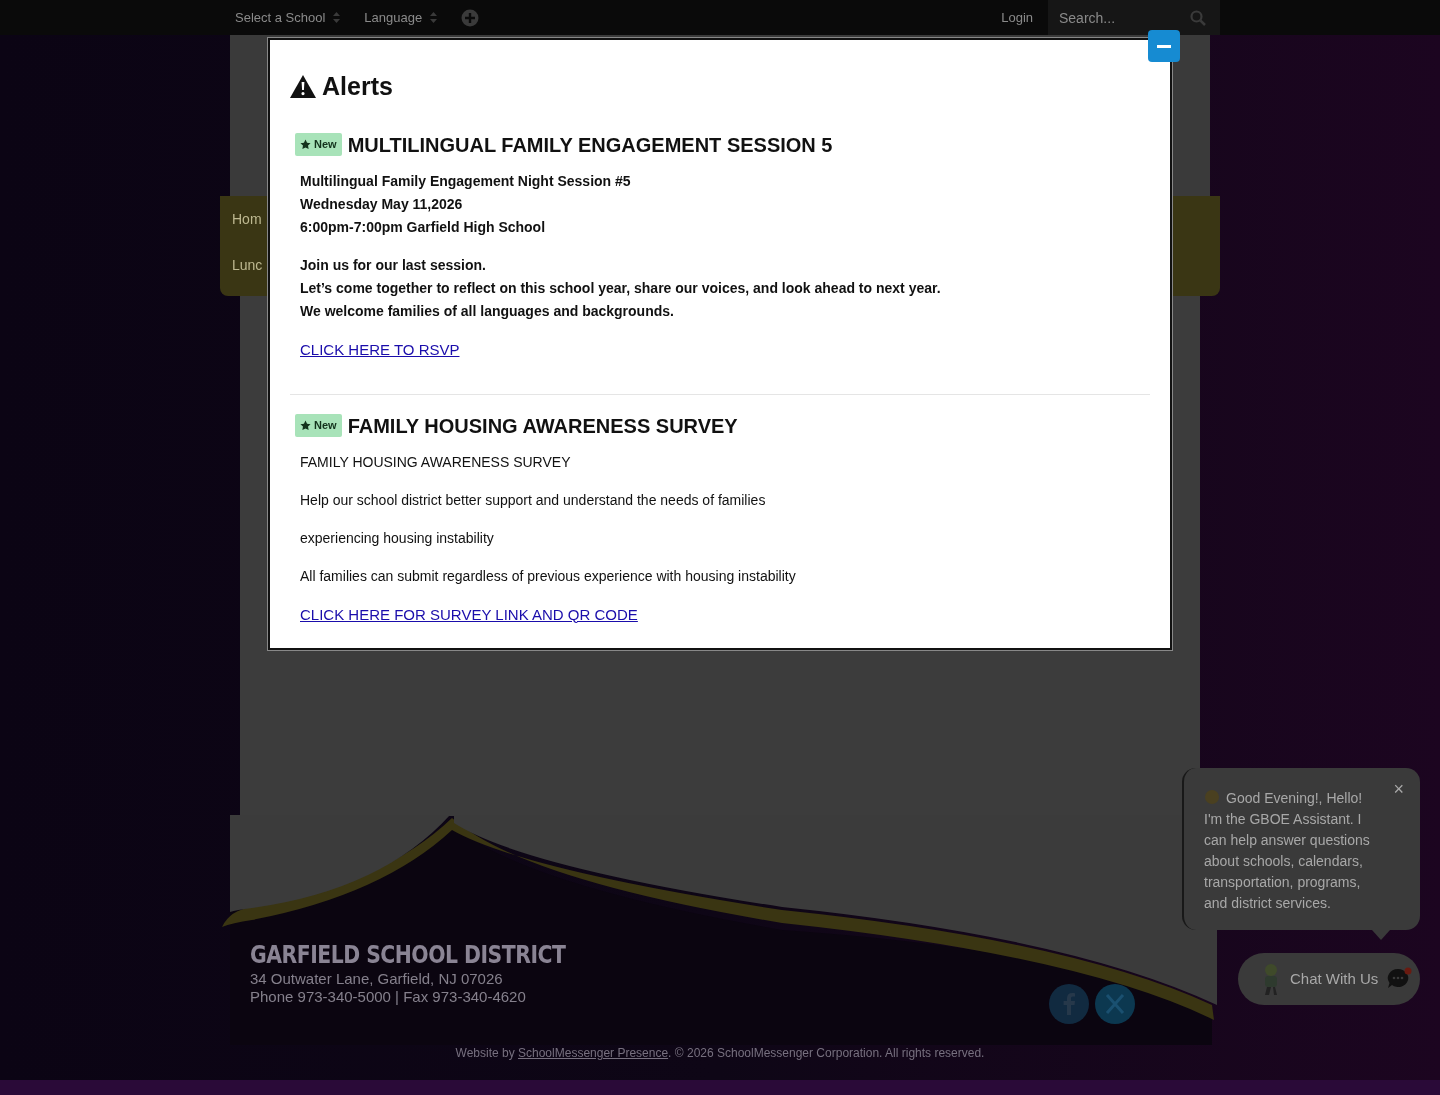  I want to click on dropdown: Language, so click(401, 17).